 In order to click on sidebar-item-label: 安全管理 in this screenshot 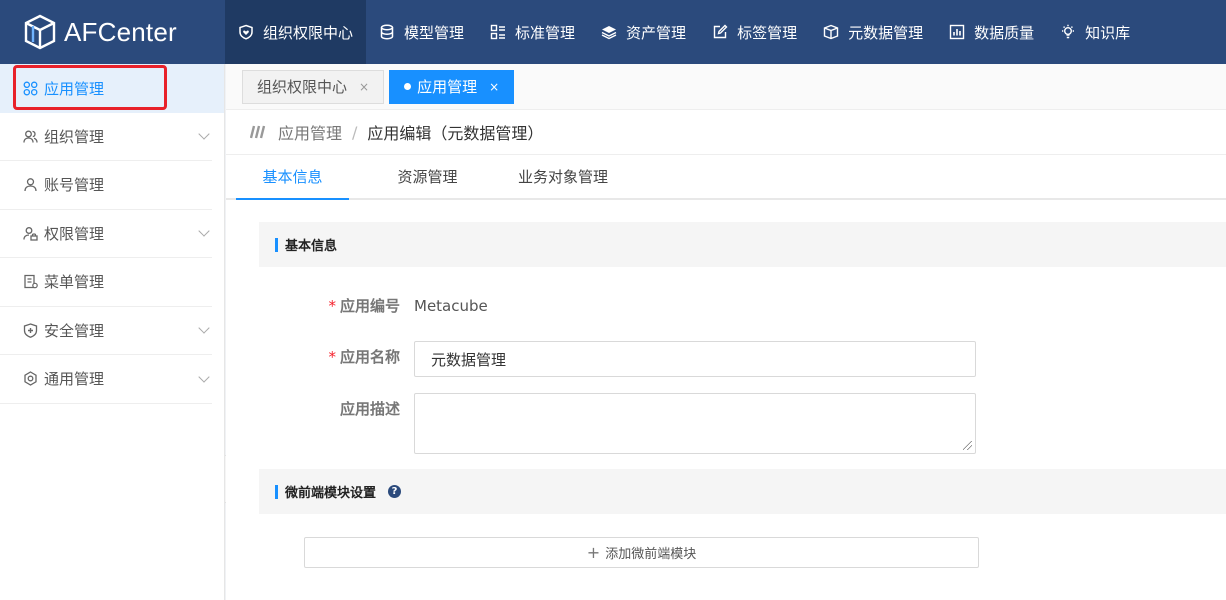, I will do `click(74, 330)`.